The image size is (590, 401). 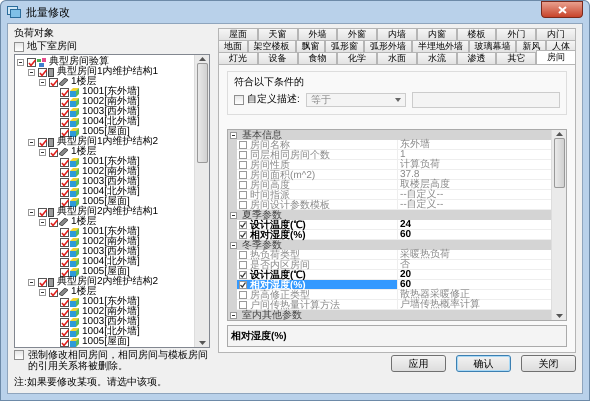 I want to click on scrollbar, so click(x=558, y=225).